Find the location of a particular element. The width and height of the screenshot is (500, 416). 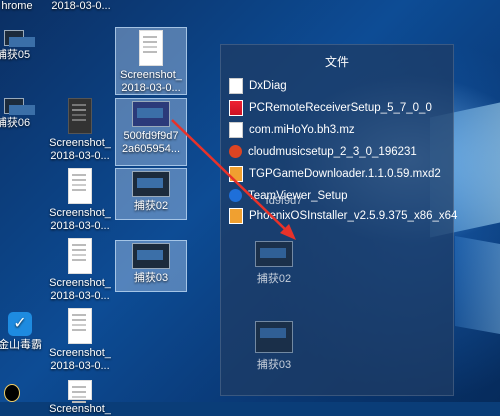

icon-label: Screenshot_ is located at coordinates (80, 409).